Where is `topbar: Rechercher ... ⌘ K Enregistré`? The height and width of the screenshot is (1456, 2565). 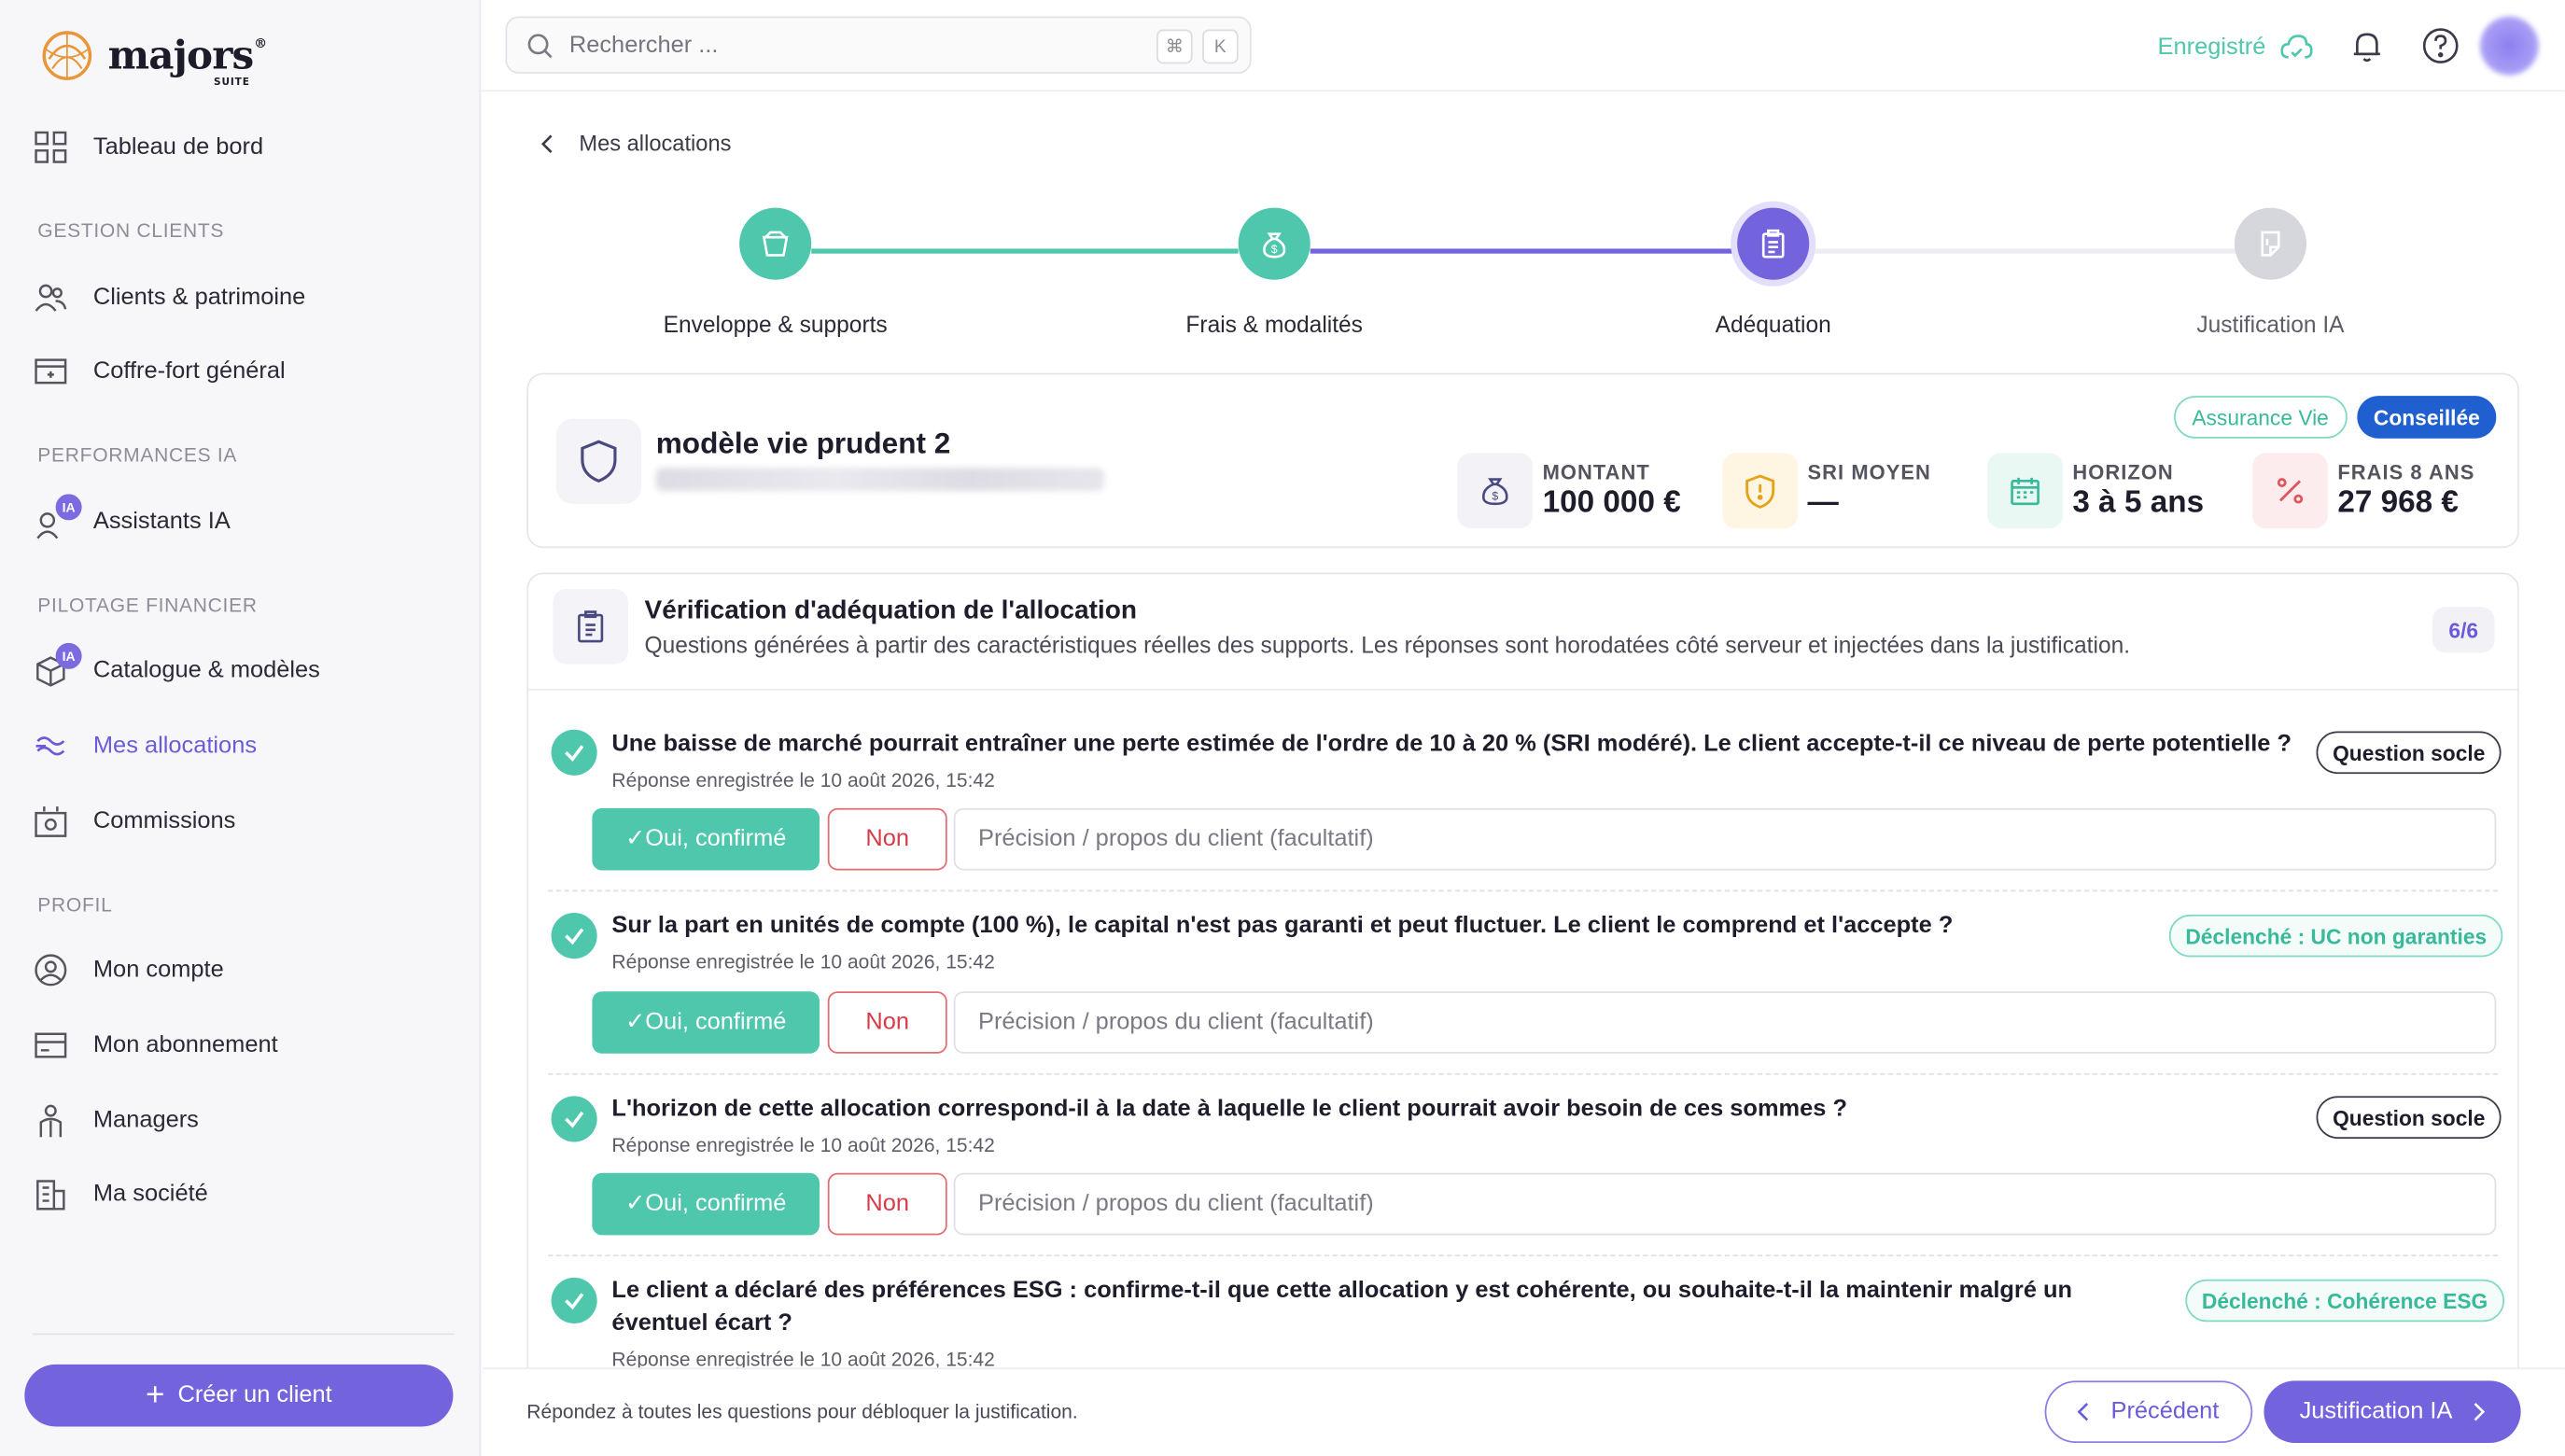
topbar: Rechercher ... ⌘ K Enregistré is located at coordinates (1523, 46).